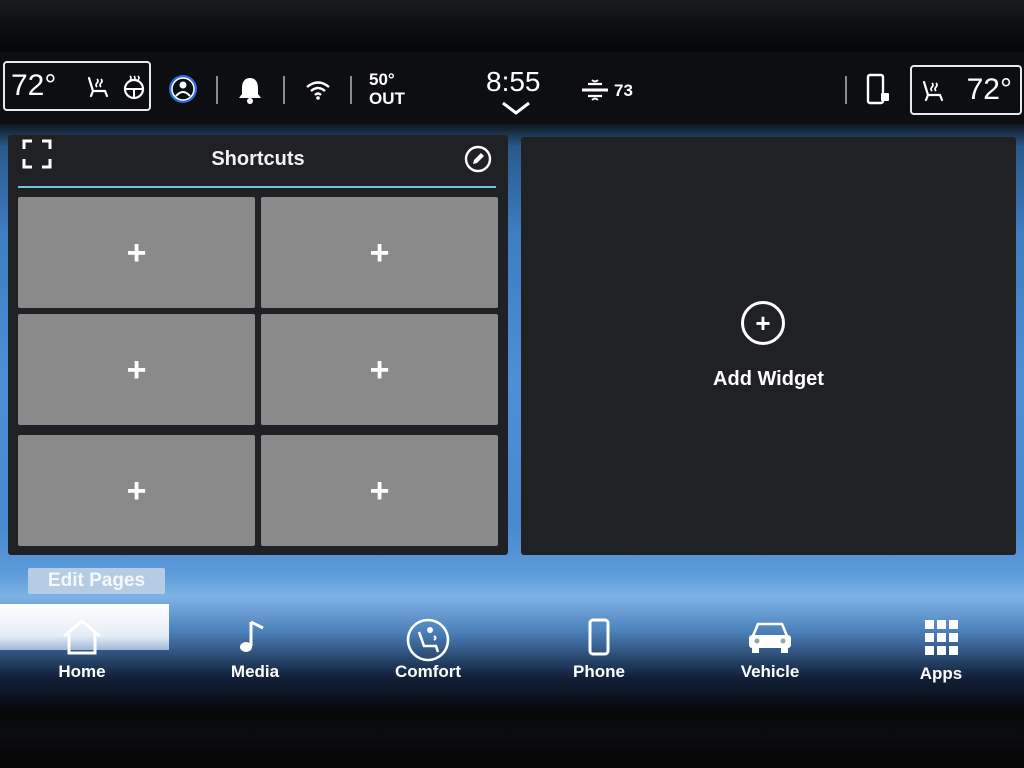 The width and height of the screenshot is (1024, 768). What do you see at coordinates (513, 81) in the screenshot?
I see `clock: 8:55` at bounding box center [513, 81].